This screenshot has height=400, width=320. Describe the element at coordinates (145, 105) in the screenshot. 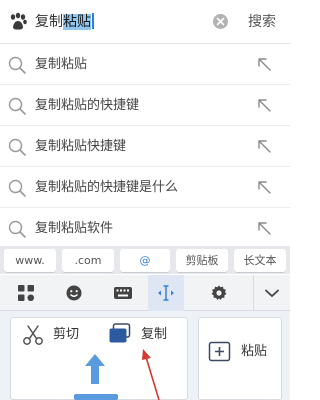

I see `suggestion-item: 复制粘贴的快捷键` at that location.